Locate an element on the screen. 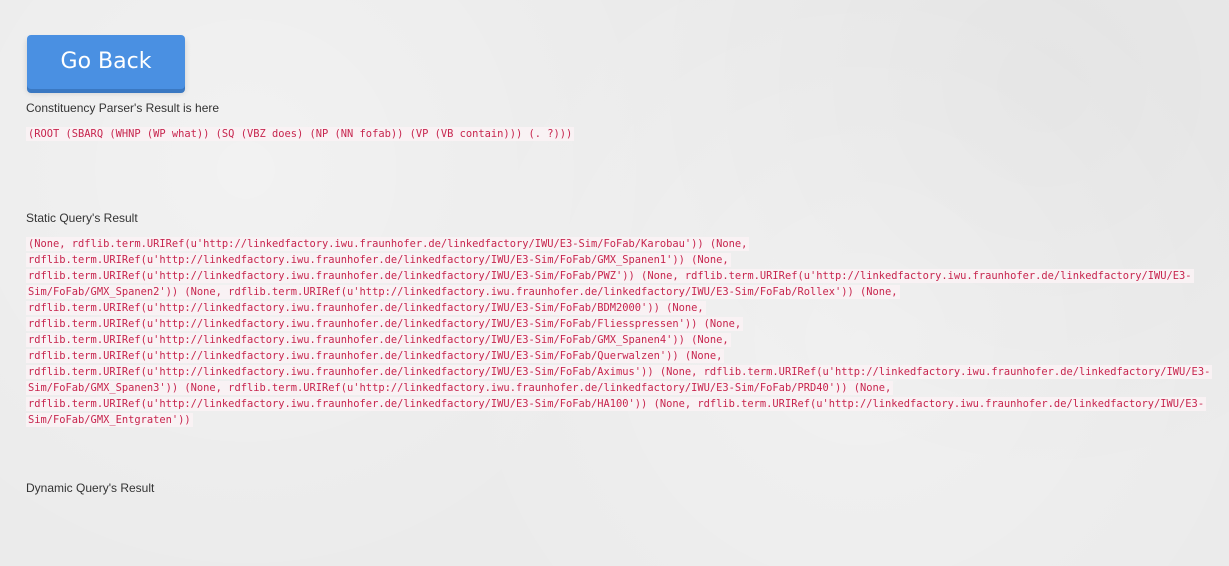 The image size is (1229, 566). dynamic-query-title: Dynamic Query's Result is located at coordinates (90, 488).